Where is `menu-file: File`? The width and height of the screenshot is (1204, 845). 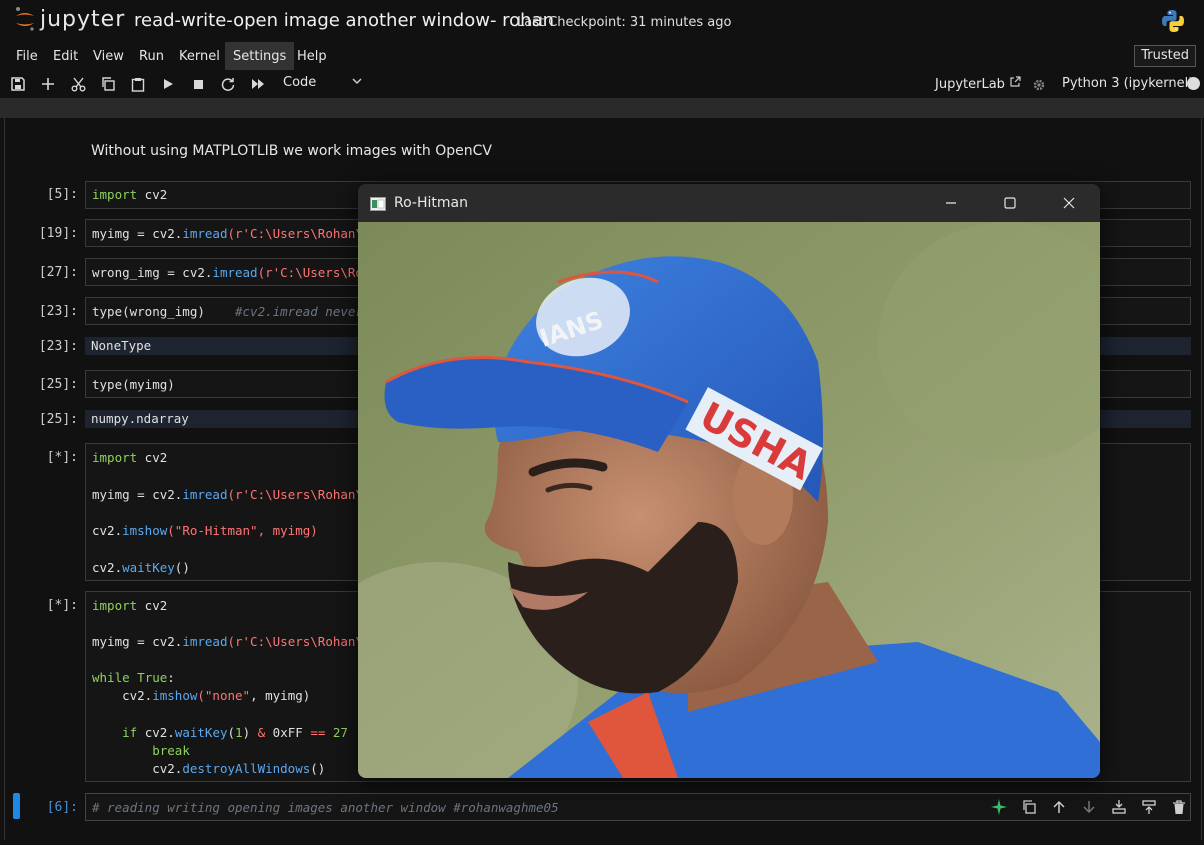 menu-file: File is located at coordinates (27, 56).